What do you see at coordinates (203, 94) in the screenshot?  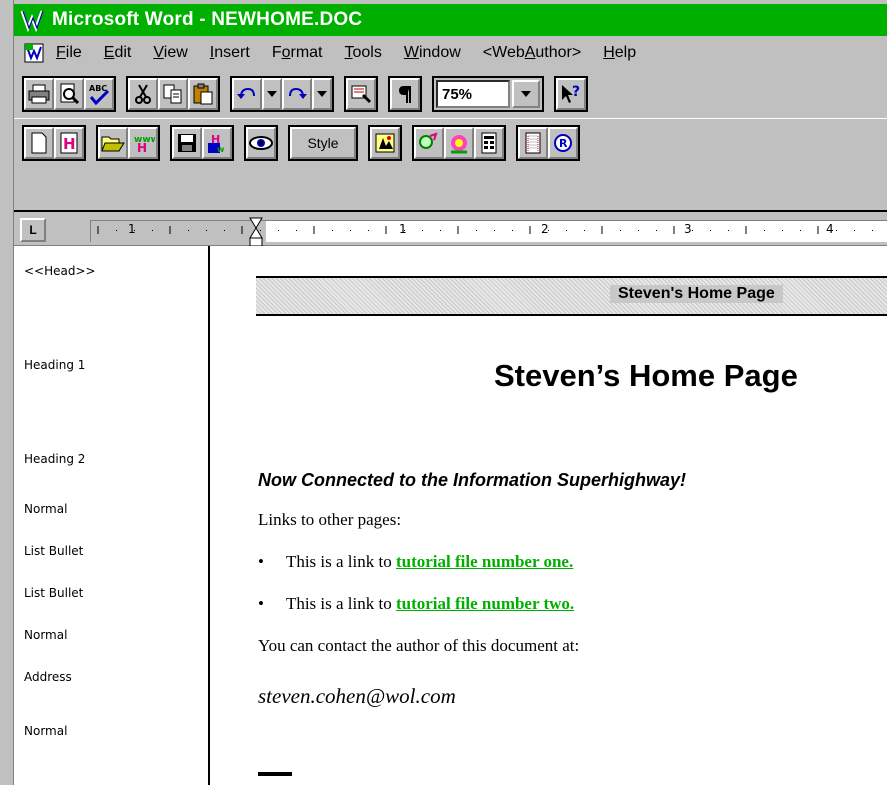 I see `paste-icon` at bounding box center [203, 94].